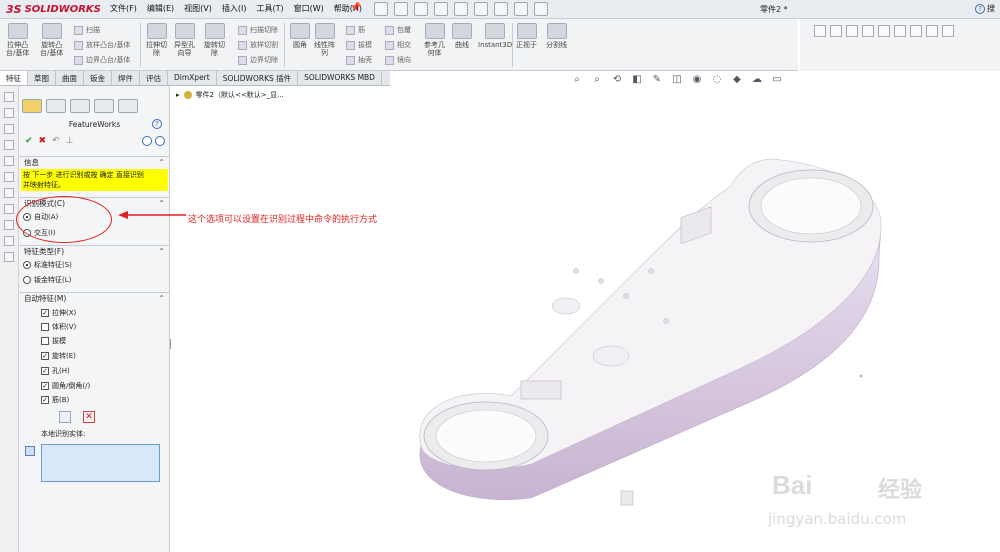 The width and height of the screenshot is (1000, 552). What do you see at coordinates (56, 141) in the screenshot?
I see `undo-icon: ↶` at bounding box center [56, 141].